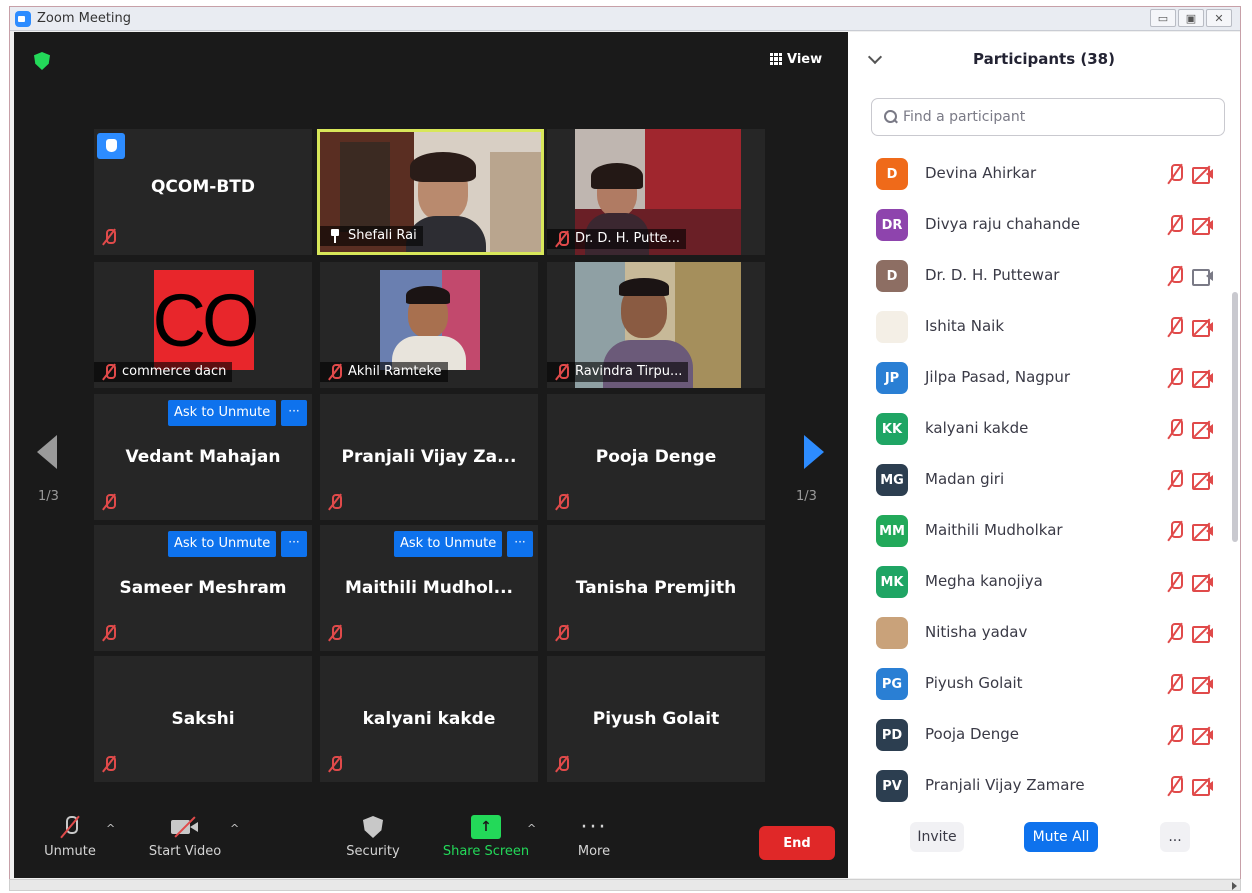 The height and width of the screenshot is (893, 1252). What do you see at coordinates (997, 377) in the screenshot?
I see `participant-name: Jilpa Pasad, Nagpur` at bounding box center [997, 377].